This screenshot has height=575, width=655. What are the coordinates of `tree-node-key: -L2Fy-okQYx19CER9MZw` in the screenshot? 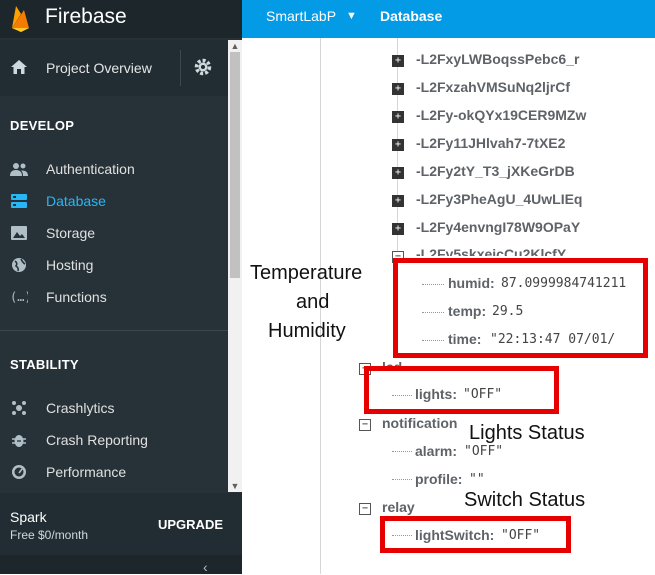 It's located at (501, 115).